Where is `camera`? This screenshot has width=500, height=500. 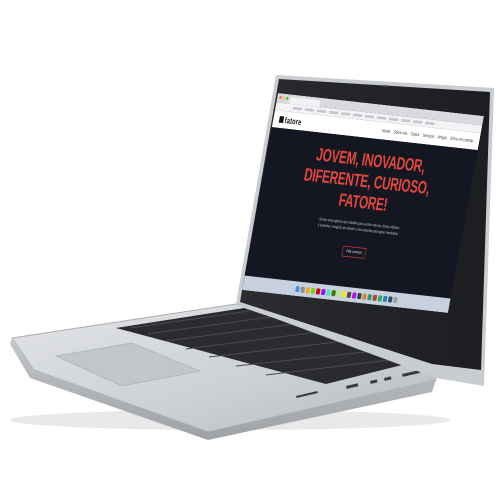
camera is located at coordinates (386, 86).